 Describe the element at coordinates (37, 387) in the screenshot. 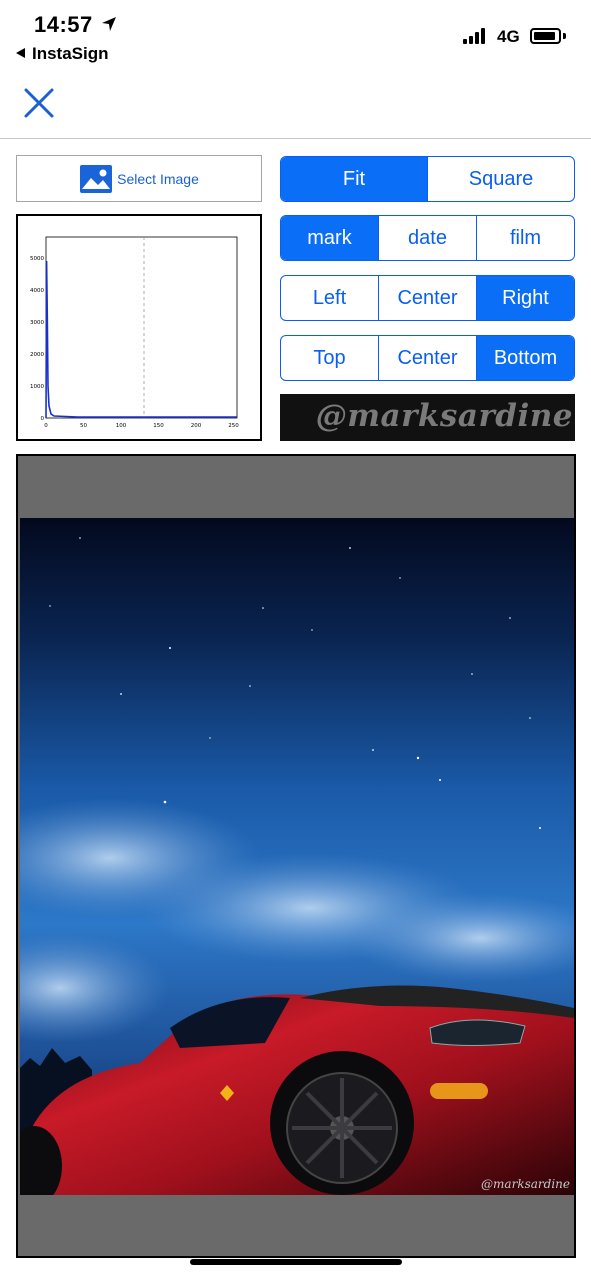

I see `y-tick-1000: 1000` at that location.